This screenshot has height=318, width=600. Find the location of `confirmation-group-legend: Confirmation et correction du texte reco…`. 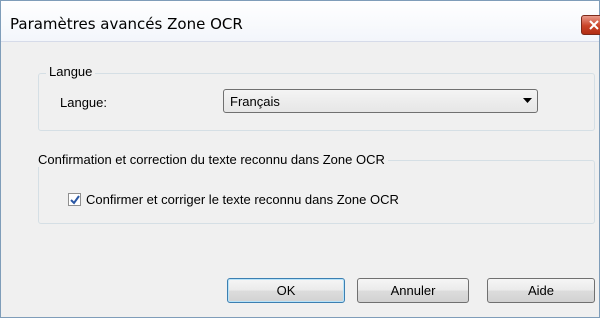

confirmation-group-legend: Confirmation et correction du texte reco… is located at coordinates (211, 159).